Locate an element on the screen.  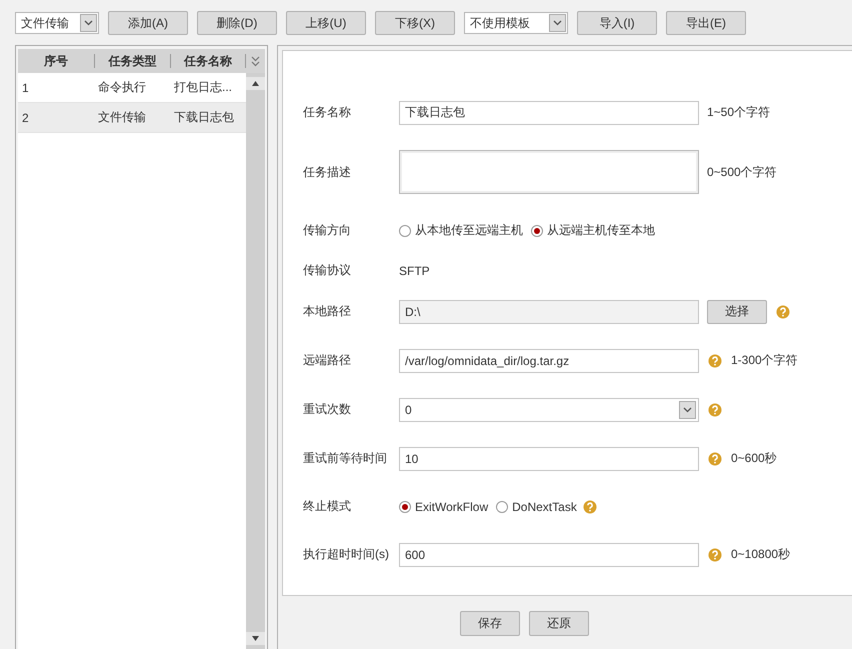
field-label: 任务描述 is located at coordinates (327, 172).